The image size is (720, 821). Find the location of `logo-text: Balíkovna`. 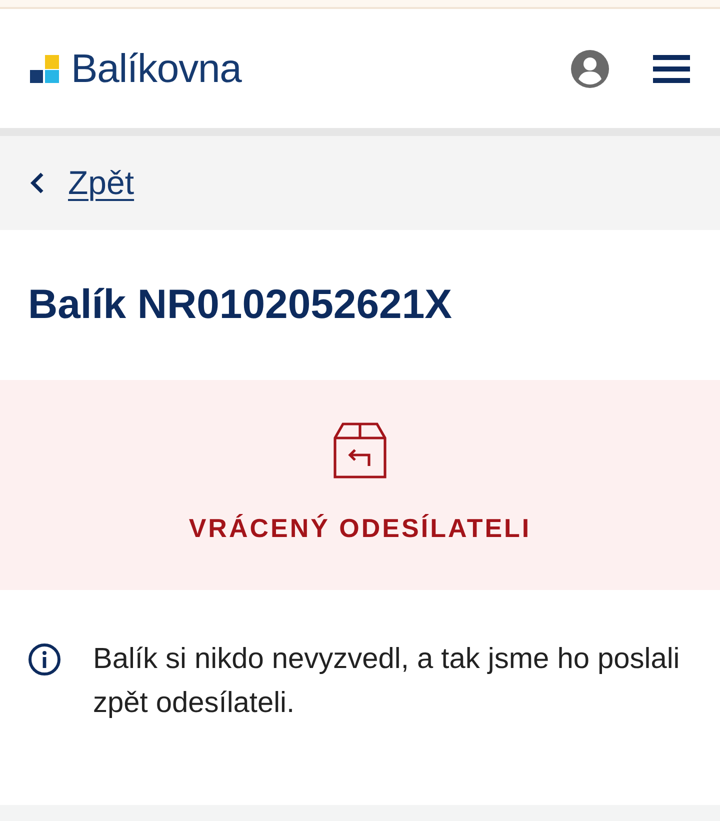

logo-text: Balíkovna is located at coordinates (156, 68).